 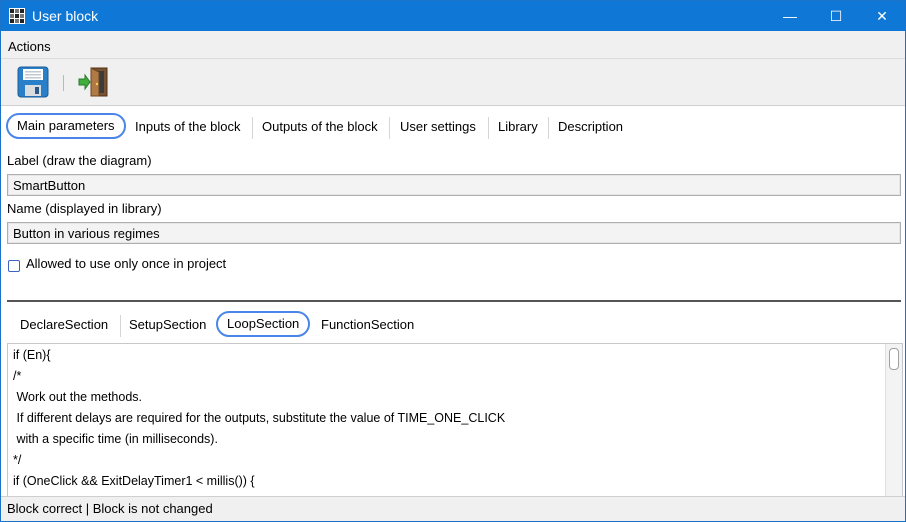 I want to click on tab-main-parameters: Main parameters, so click(x=66, y=126).